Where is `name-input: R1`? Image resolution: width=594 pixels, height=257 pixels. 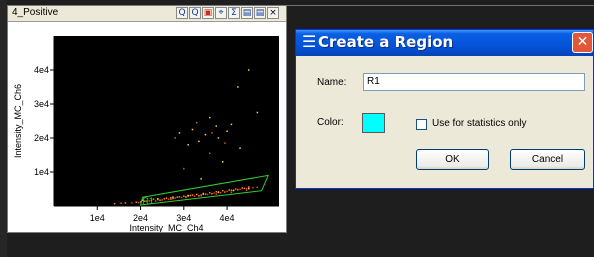 name-input: R1 is located at coordinates (474, 82).